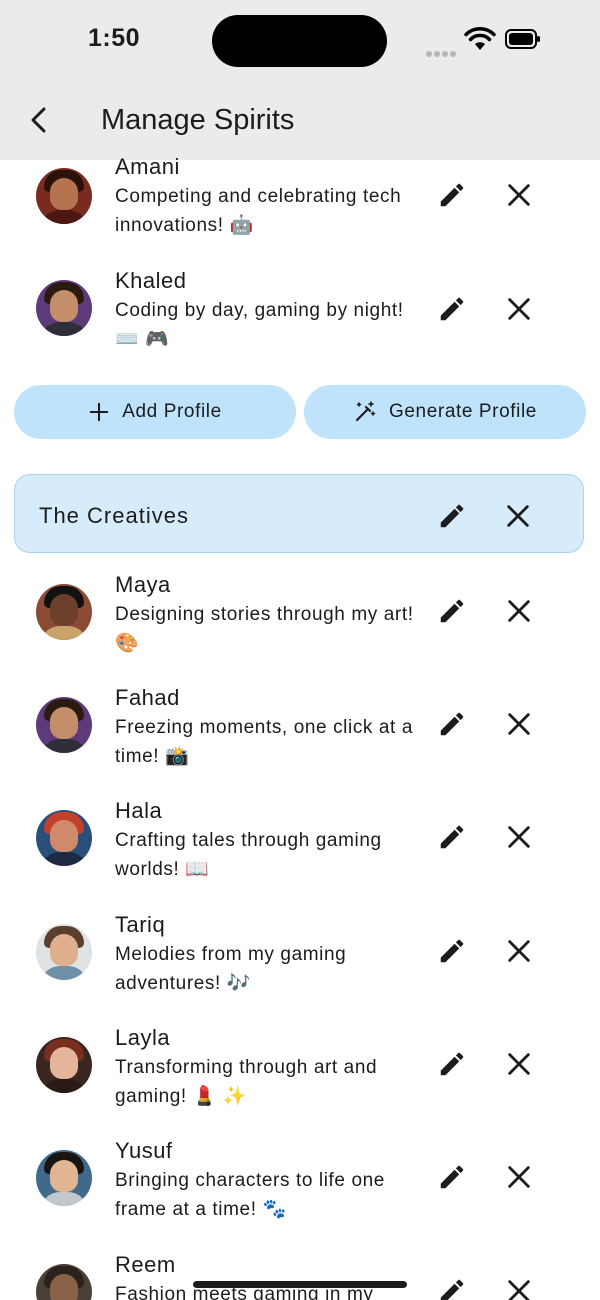  Describe the element at coordinates (442, 53) in the screenshot. I see `cellular-signal-icon` at that location.